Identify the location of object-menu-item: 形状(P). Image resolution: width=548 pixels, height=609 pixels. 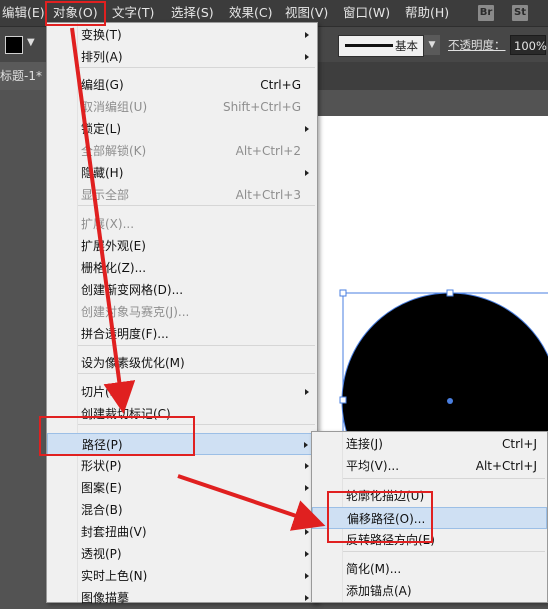
(182, 466).